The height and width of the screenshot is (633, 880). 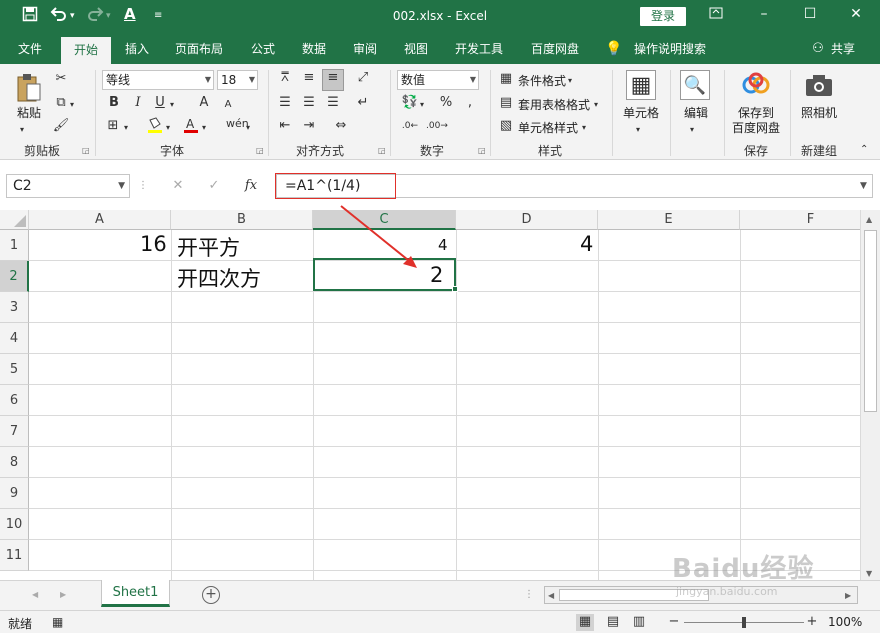 What do you see at coordinates (482, 150) in the screenshot?
I see `number-launcher-icon: ◲` at bounding box center [482, 150].